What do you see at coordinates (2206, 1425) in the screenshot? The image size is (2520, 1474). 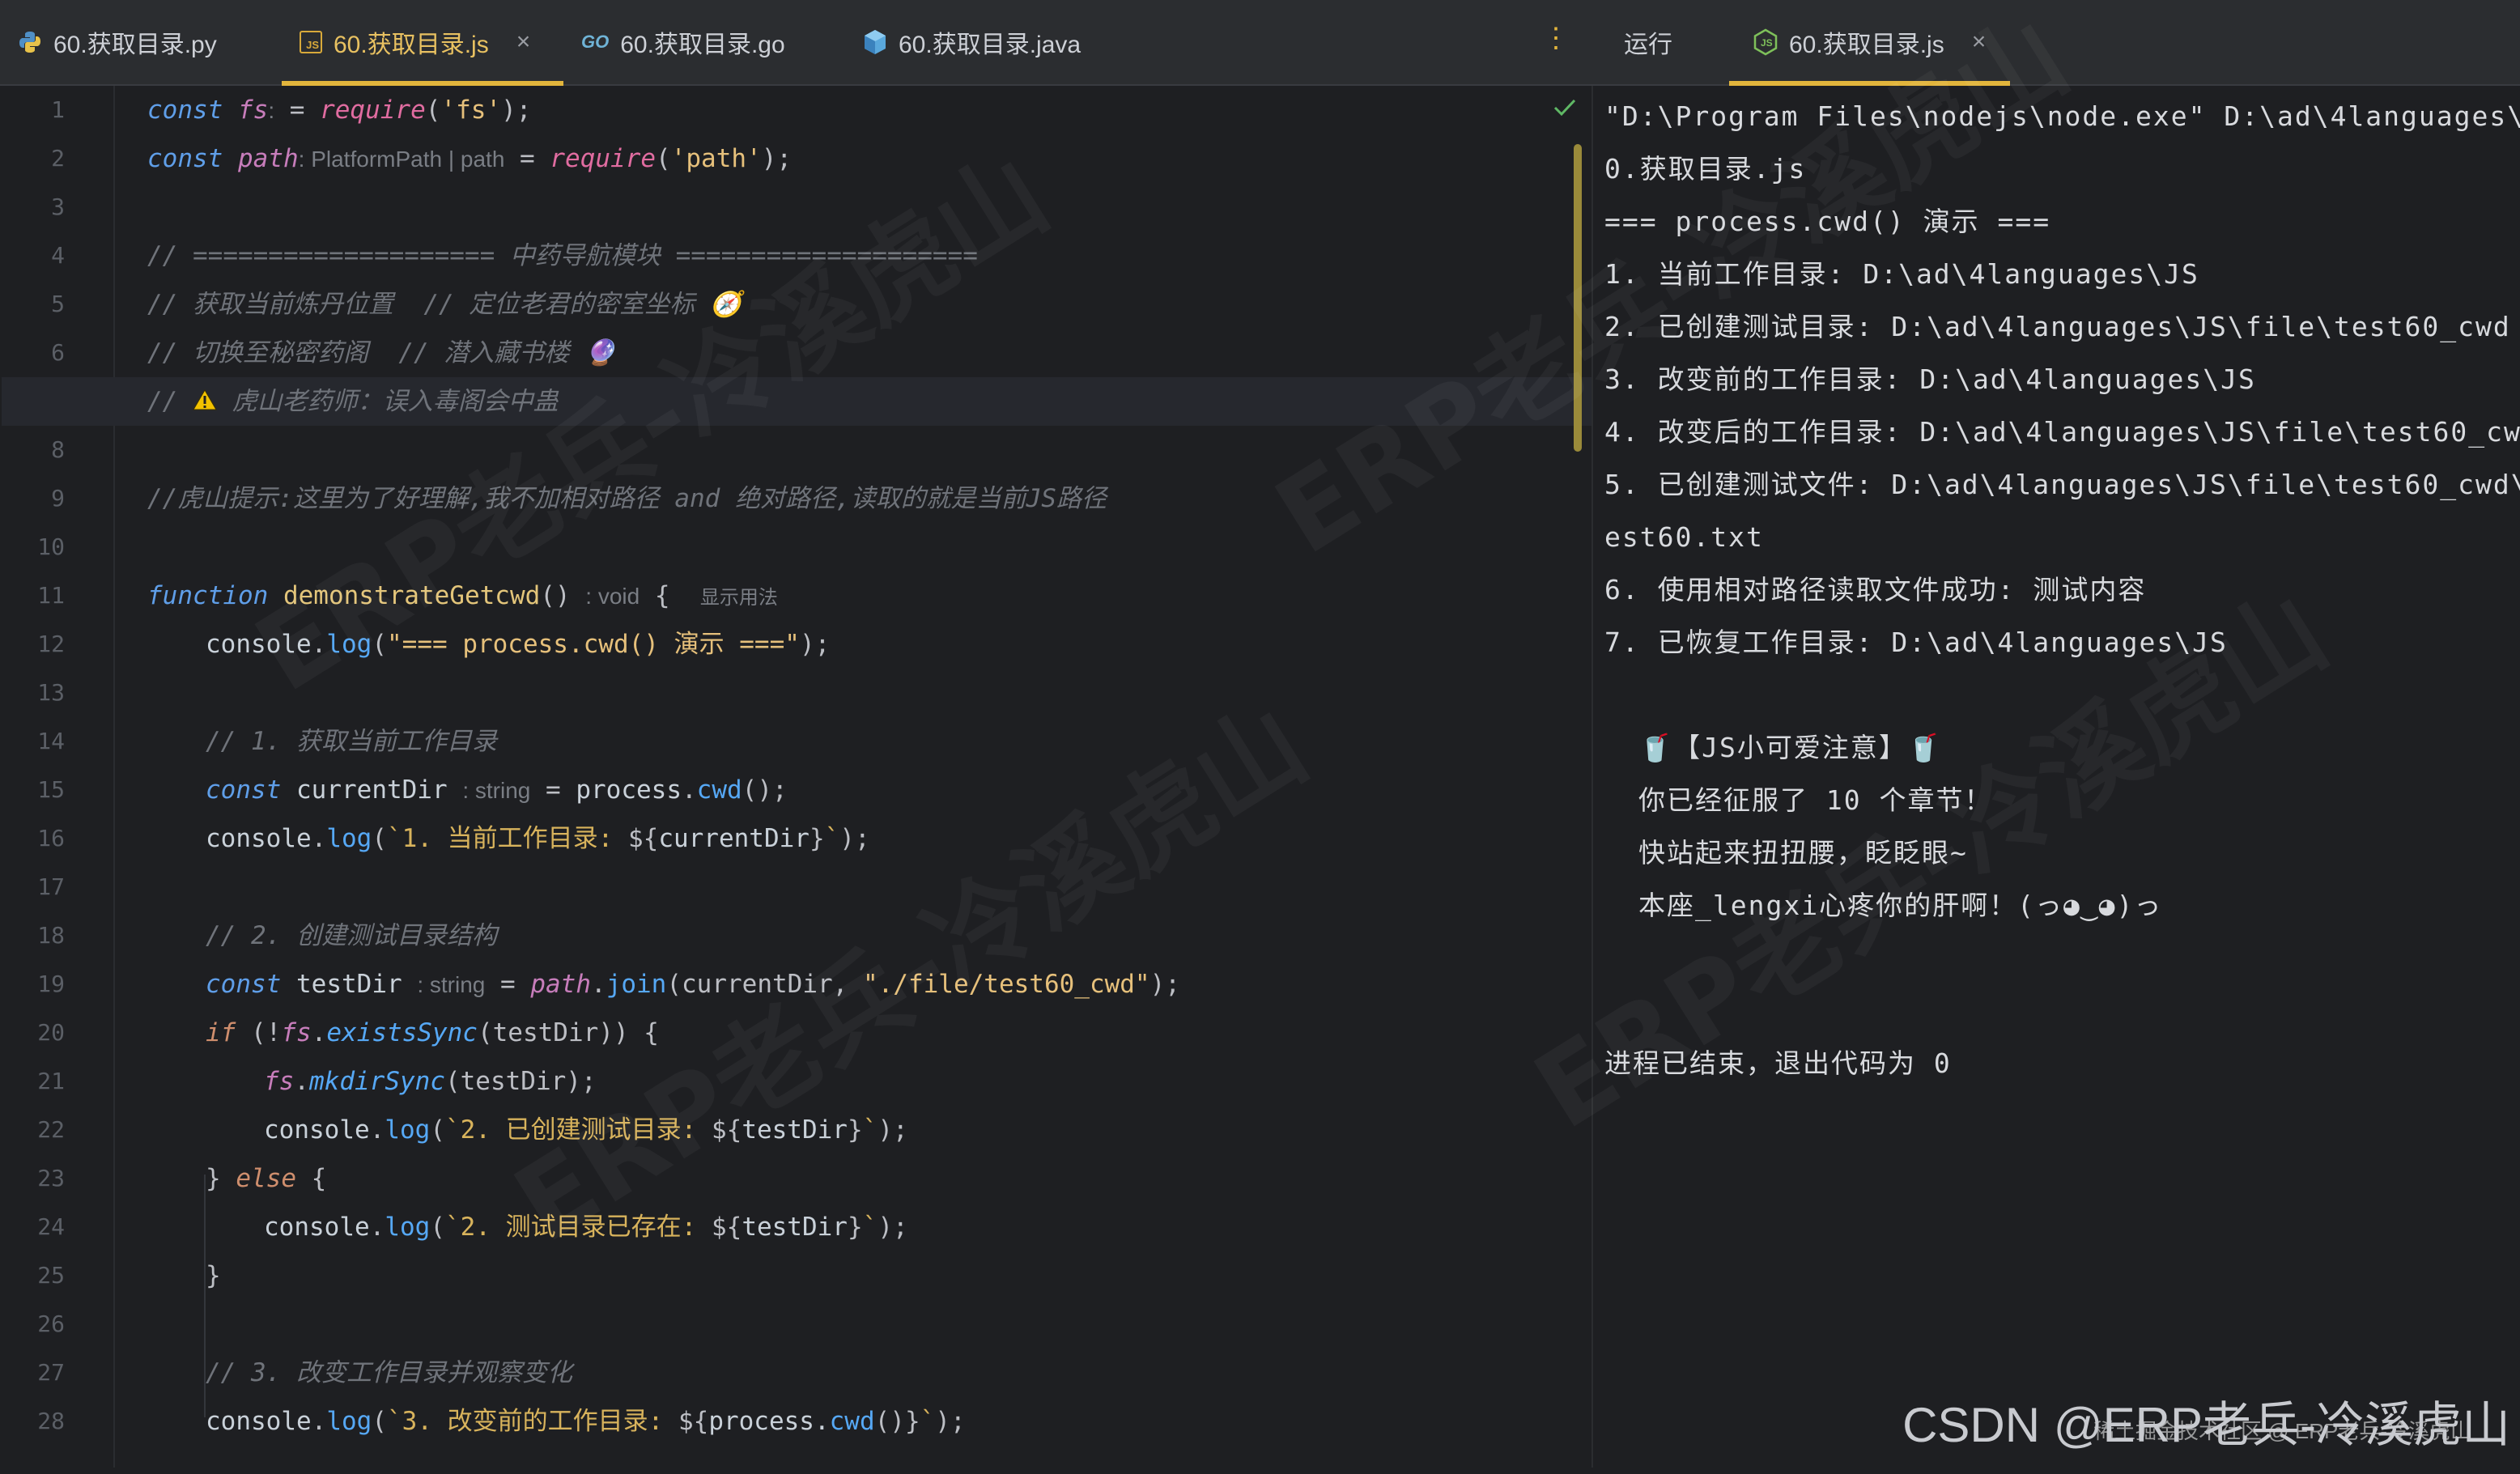 I see `csdn-watermark: CSDN @ERP老兵-冷溪虎山` at bounding box center [2206, 1425].